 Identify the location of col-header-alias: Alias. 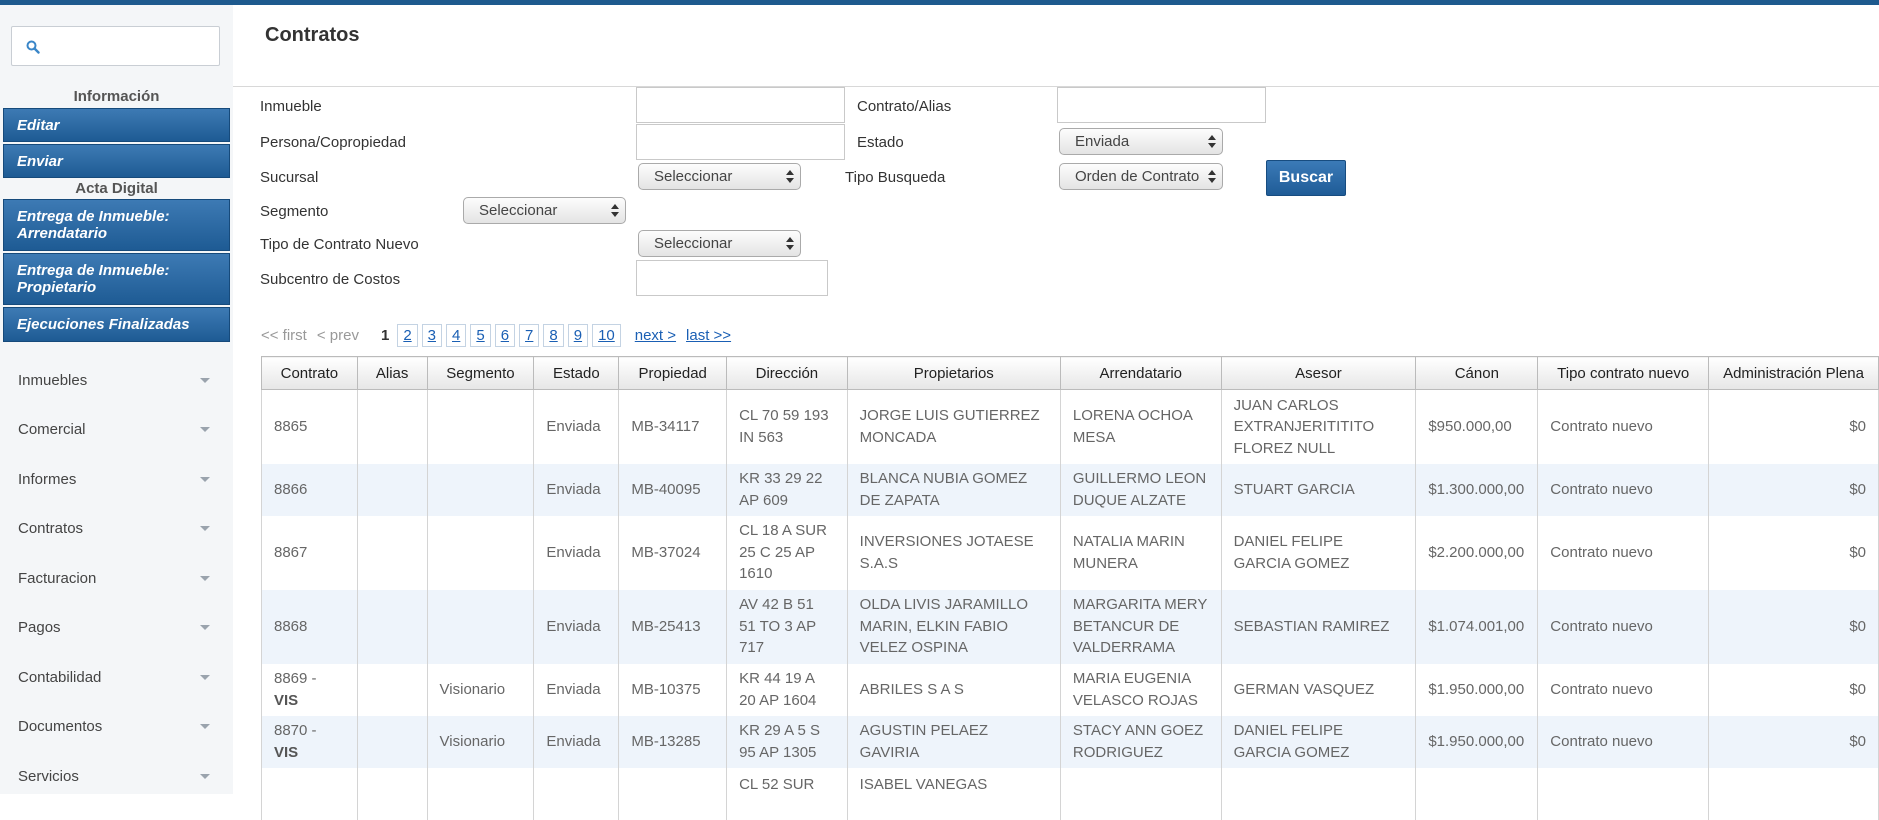
(392, 373).